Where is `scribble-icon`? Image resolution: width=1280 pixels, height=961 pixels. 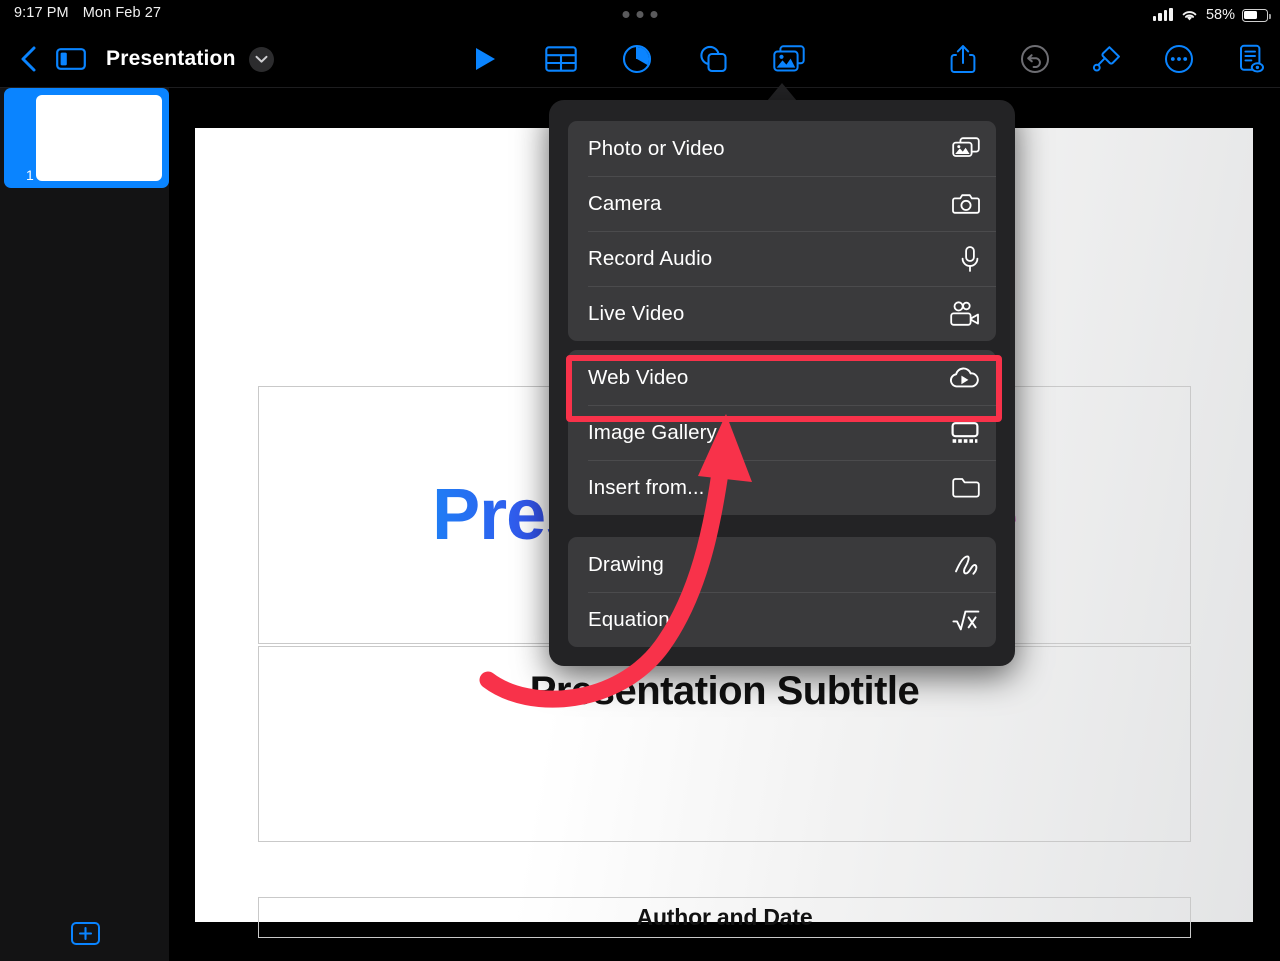
scribble-icon is located at coordinates (963, 565).